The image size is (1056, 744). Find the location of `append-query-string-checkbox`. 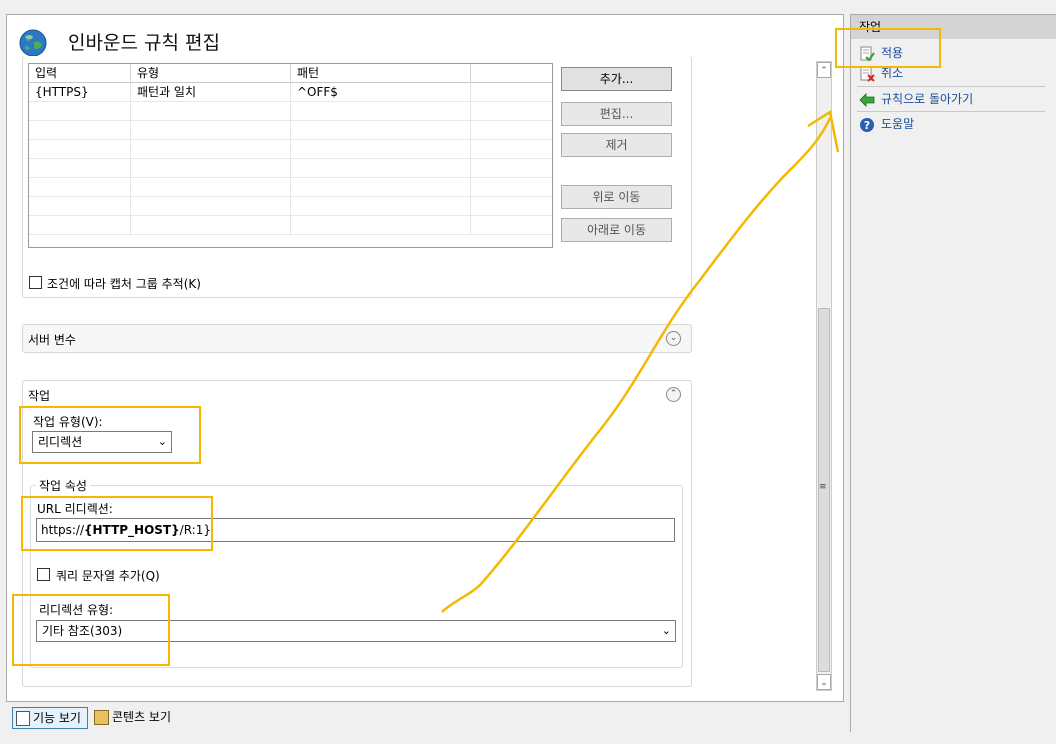

append-query-string-checkbox is located at coordinates (43, 574).